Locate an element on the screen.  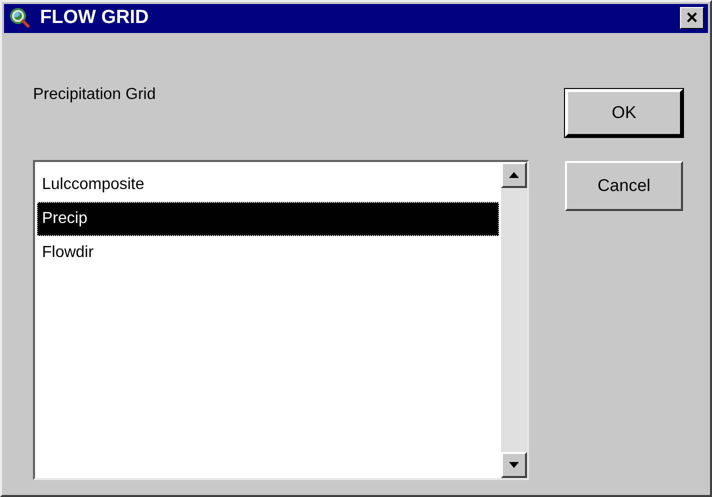
list-item: Precip is located at coordinates (268, 219).